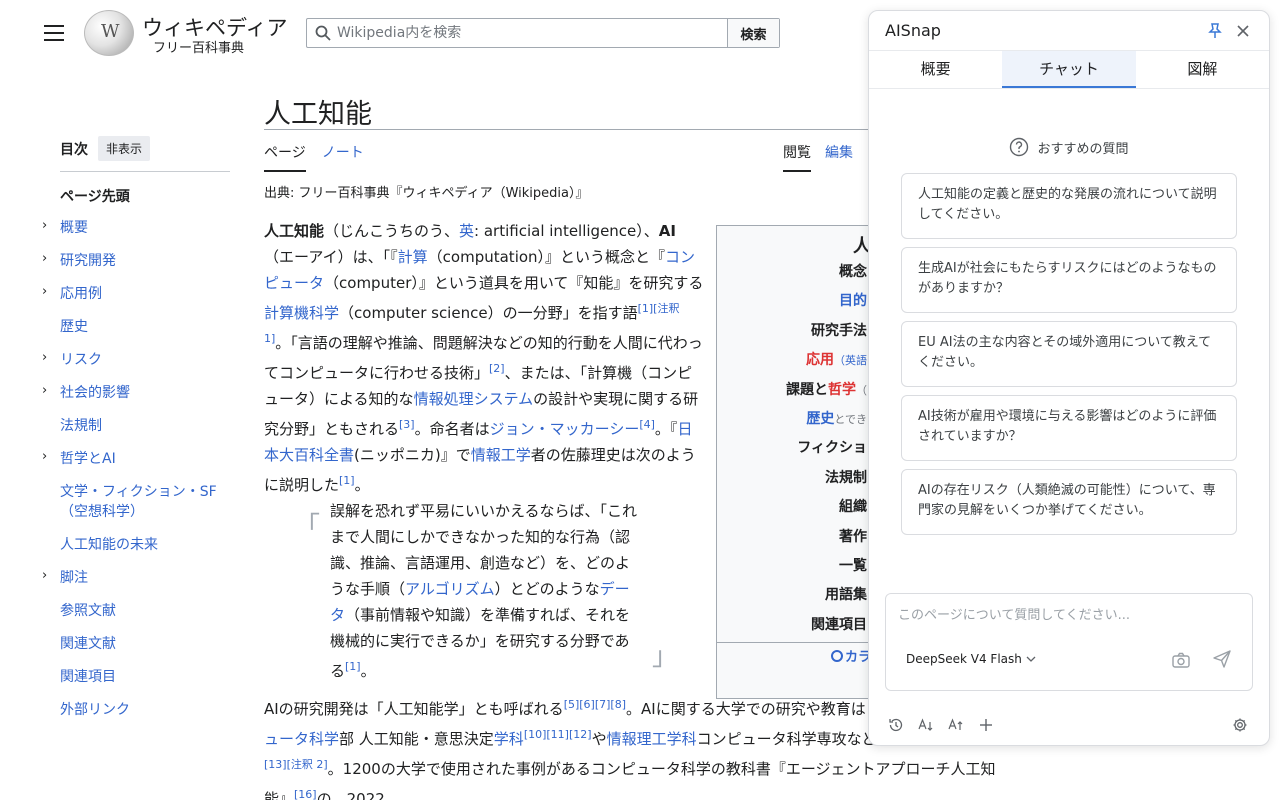 The height and width of the screenshot is (800, 1280). I want to click on suggested-question: 人工知能の定義と歴史的な発展の流れについて説明してください。, so click(1069, 206).